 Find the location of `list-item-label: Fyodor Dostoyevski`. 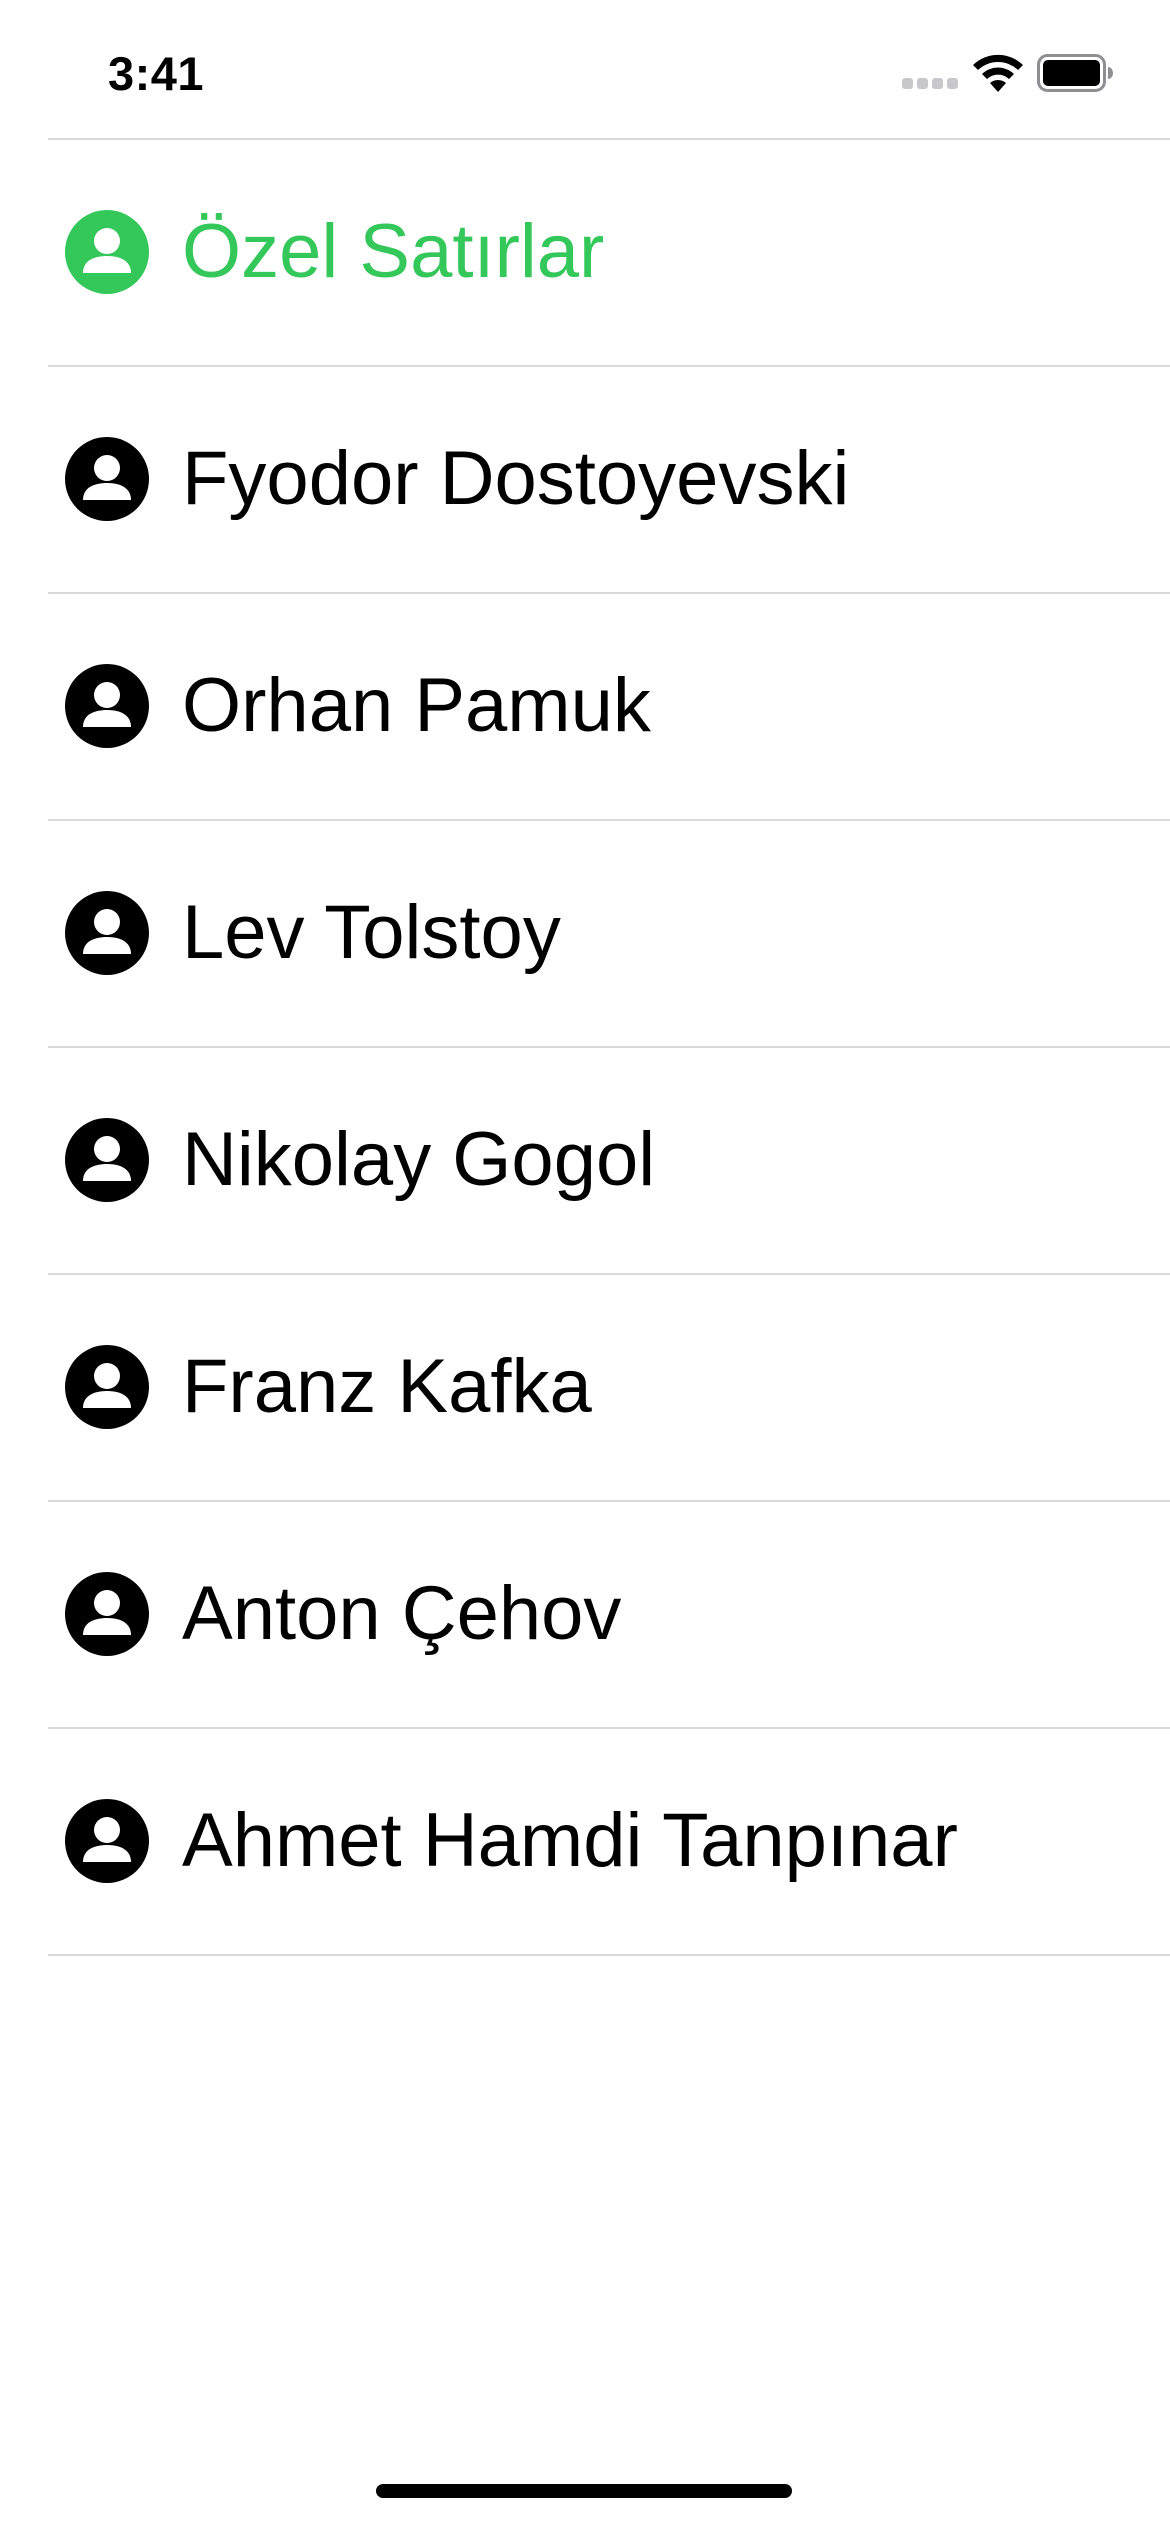

list-item-label: Fyodor Dostoyevski is located at coordinates (516, 478).